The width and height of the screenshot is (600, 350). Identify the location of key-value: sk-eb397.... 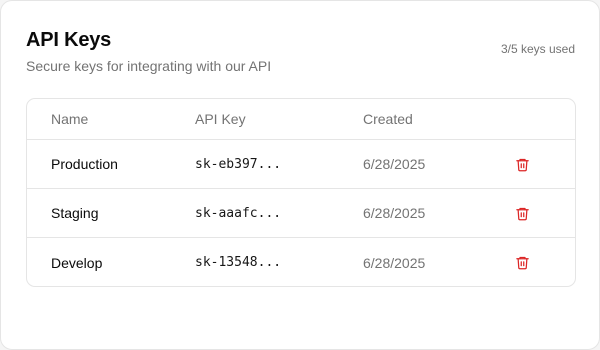
(238, 164).